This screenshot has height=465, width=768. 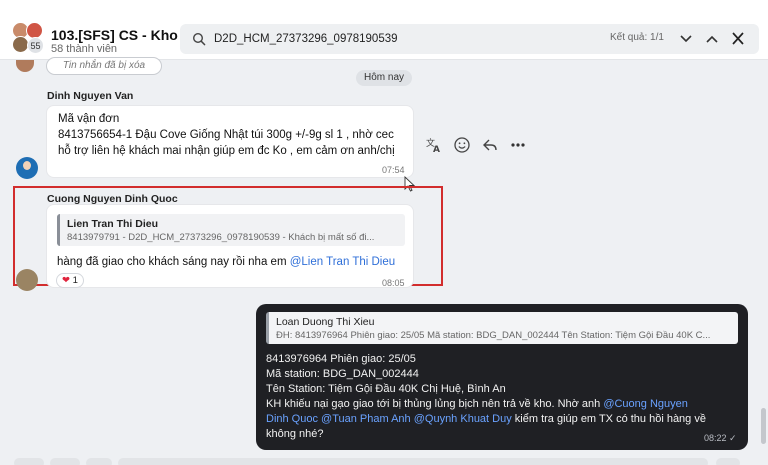 I want to click on message-text: không nhé?, so click(x=295, y=434).